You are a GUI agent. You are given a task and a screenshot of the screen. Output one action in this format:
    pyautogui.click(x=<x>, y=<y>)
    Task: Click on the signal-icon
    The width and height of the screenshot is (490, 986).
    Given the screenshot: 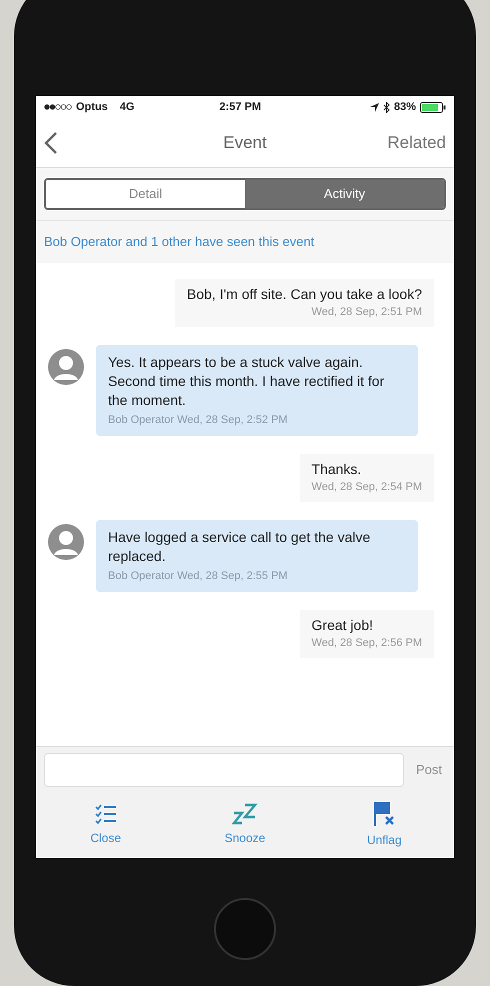 What is the action you would take?
    pyautogui.click(x=58, y=107)
    